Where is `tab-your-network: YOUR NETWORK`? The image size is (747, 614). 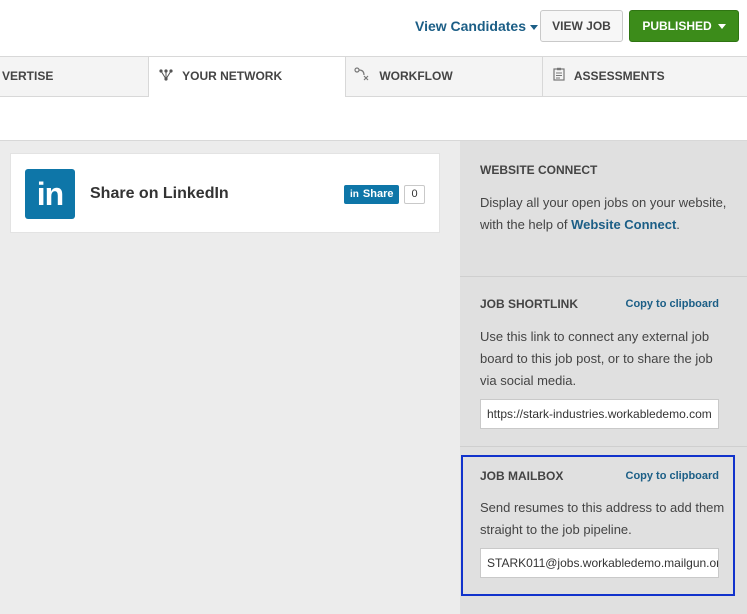
tab-your-network: YOUR NETWORK is located at coordinates (247, 77).